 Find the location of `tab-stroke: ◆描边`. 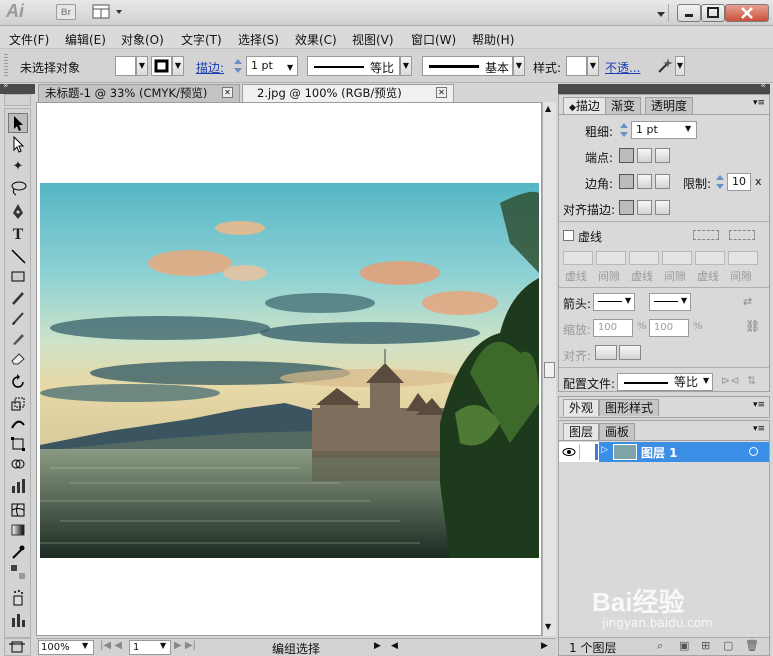

tab-stroke: ◆描边 is located at coordinates (584, 105).